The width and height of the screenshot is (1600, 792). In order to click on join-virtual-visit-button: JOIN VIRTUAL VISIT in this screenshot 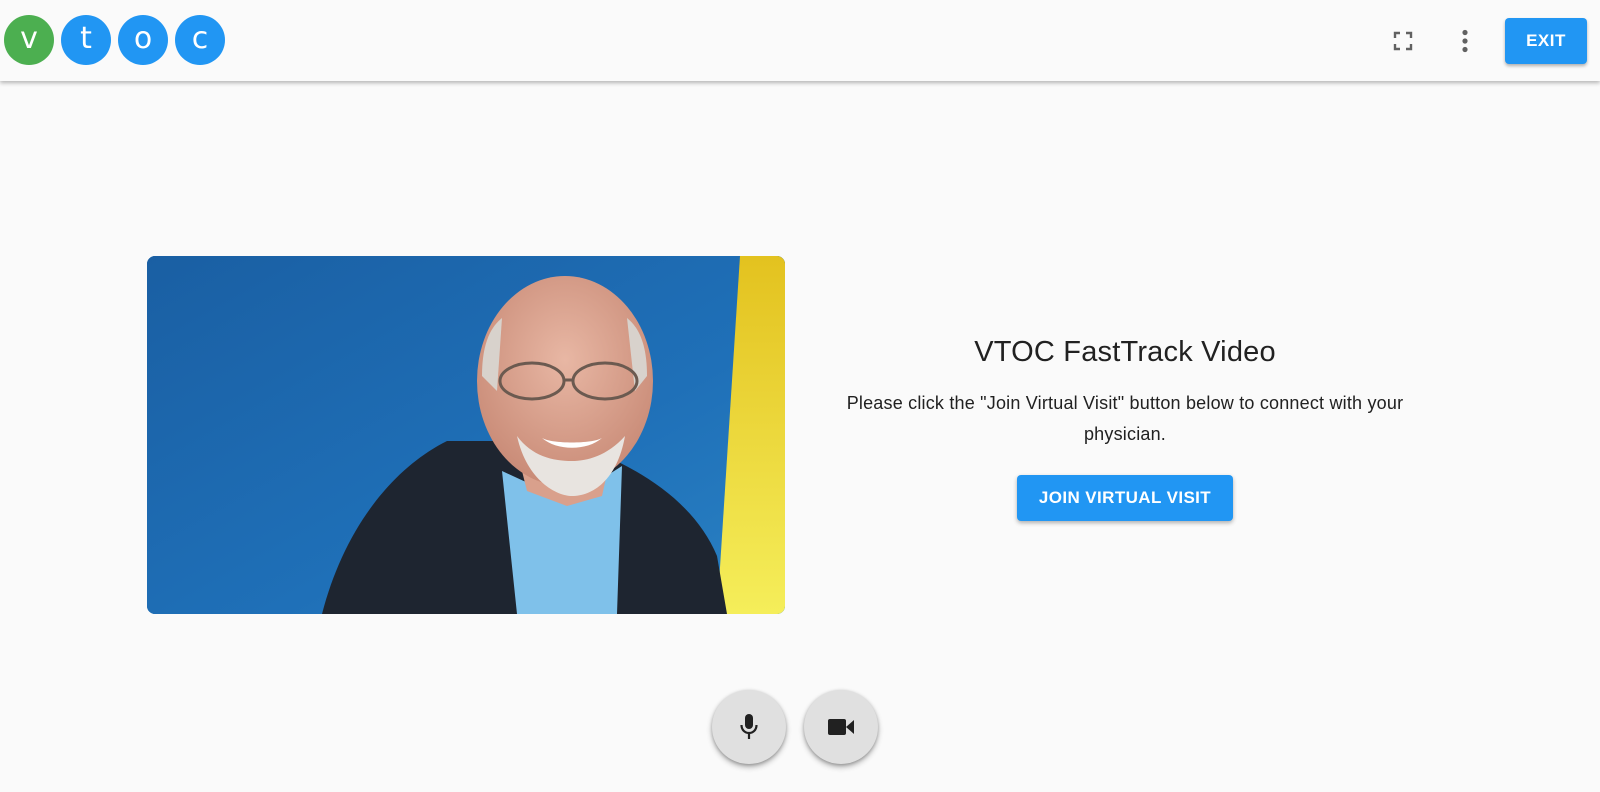, I will do `click(1125, 498)`.